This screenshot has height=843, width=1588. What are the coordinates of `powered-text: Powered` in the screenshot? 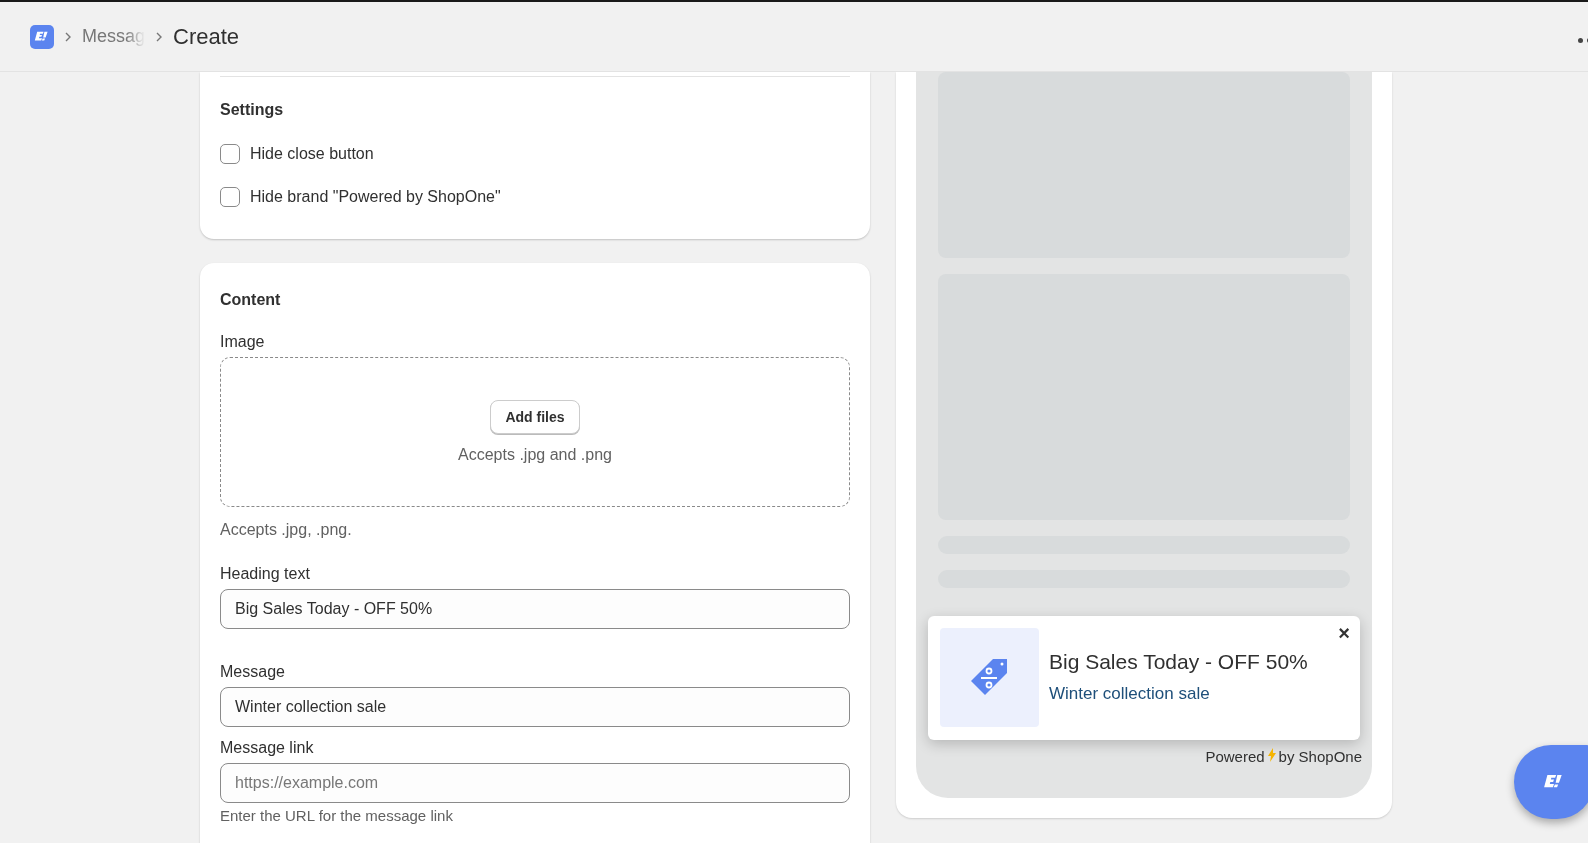 It's located at (1235, 756).